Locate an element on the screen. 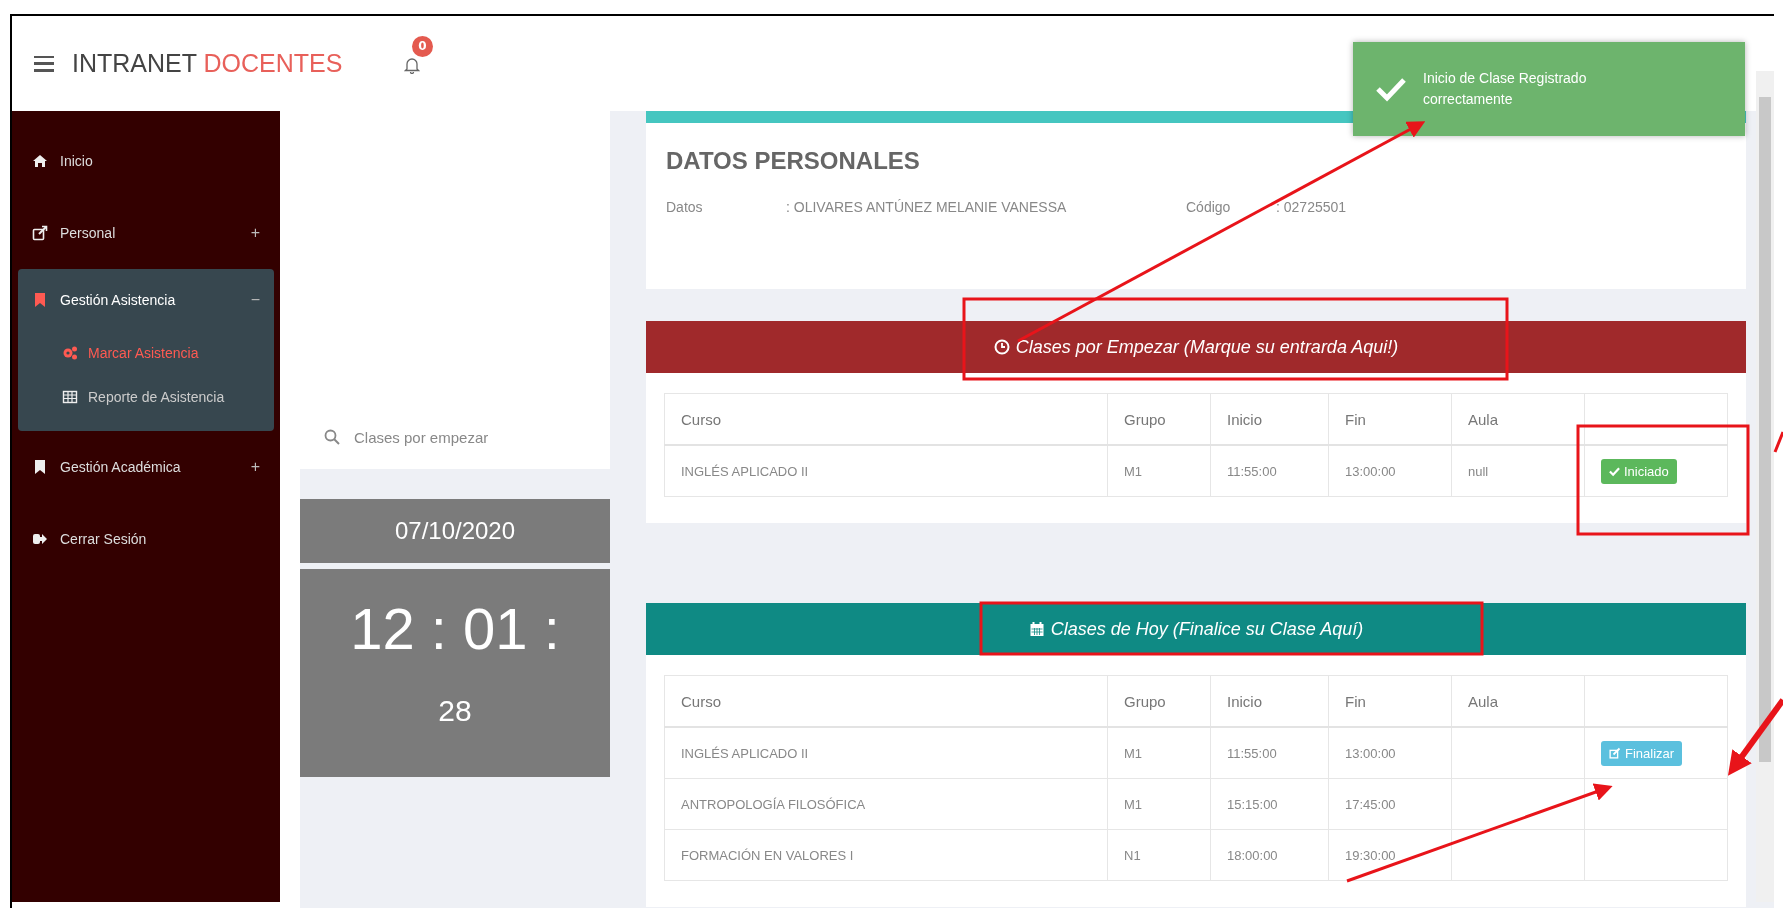  notification-count: 0 is located at coordinates (422, 46).